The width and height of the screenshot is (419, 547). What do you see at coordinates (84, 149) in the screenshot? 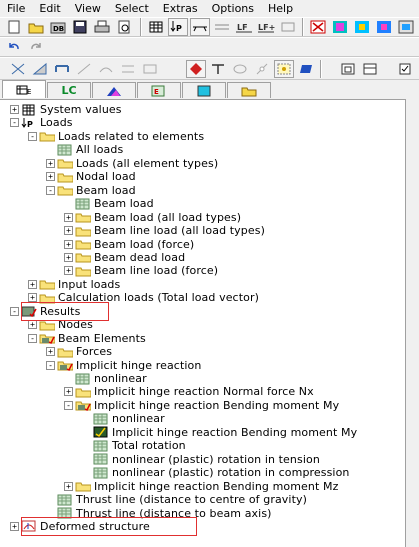
I see `tree-item: All loads` at bounding box center [84, 149].